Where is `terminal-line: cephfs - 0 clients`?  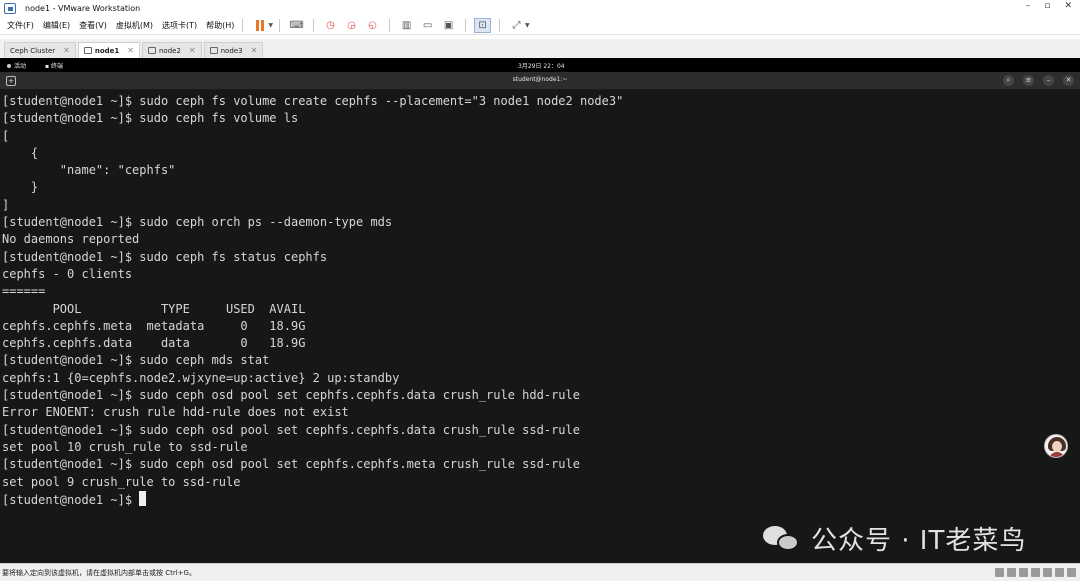 terminal-line: cephfs - 0 clients is located at coordinates (67, 273).